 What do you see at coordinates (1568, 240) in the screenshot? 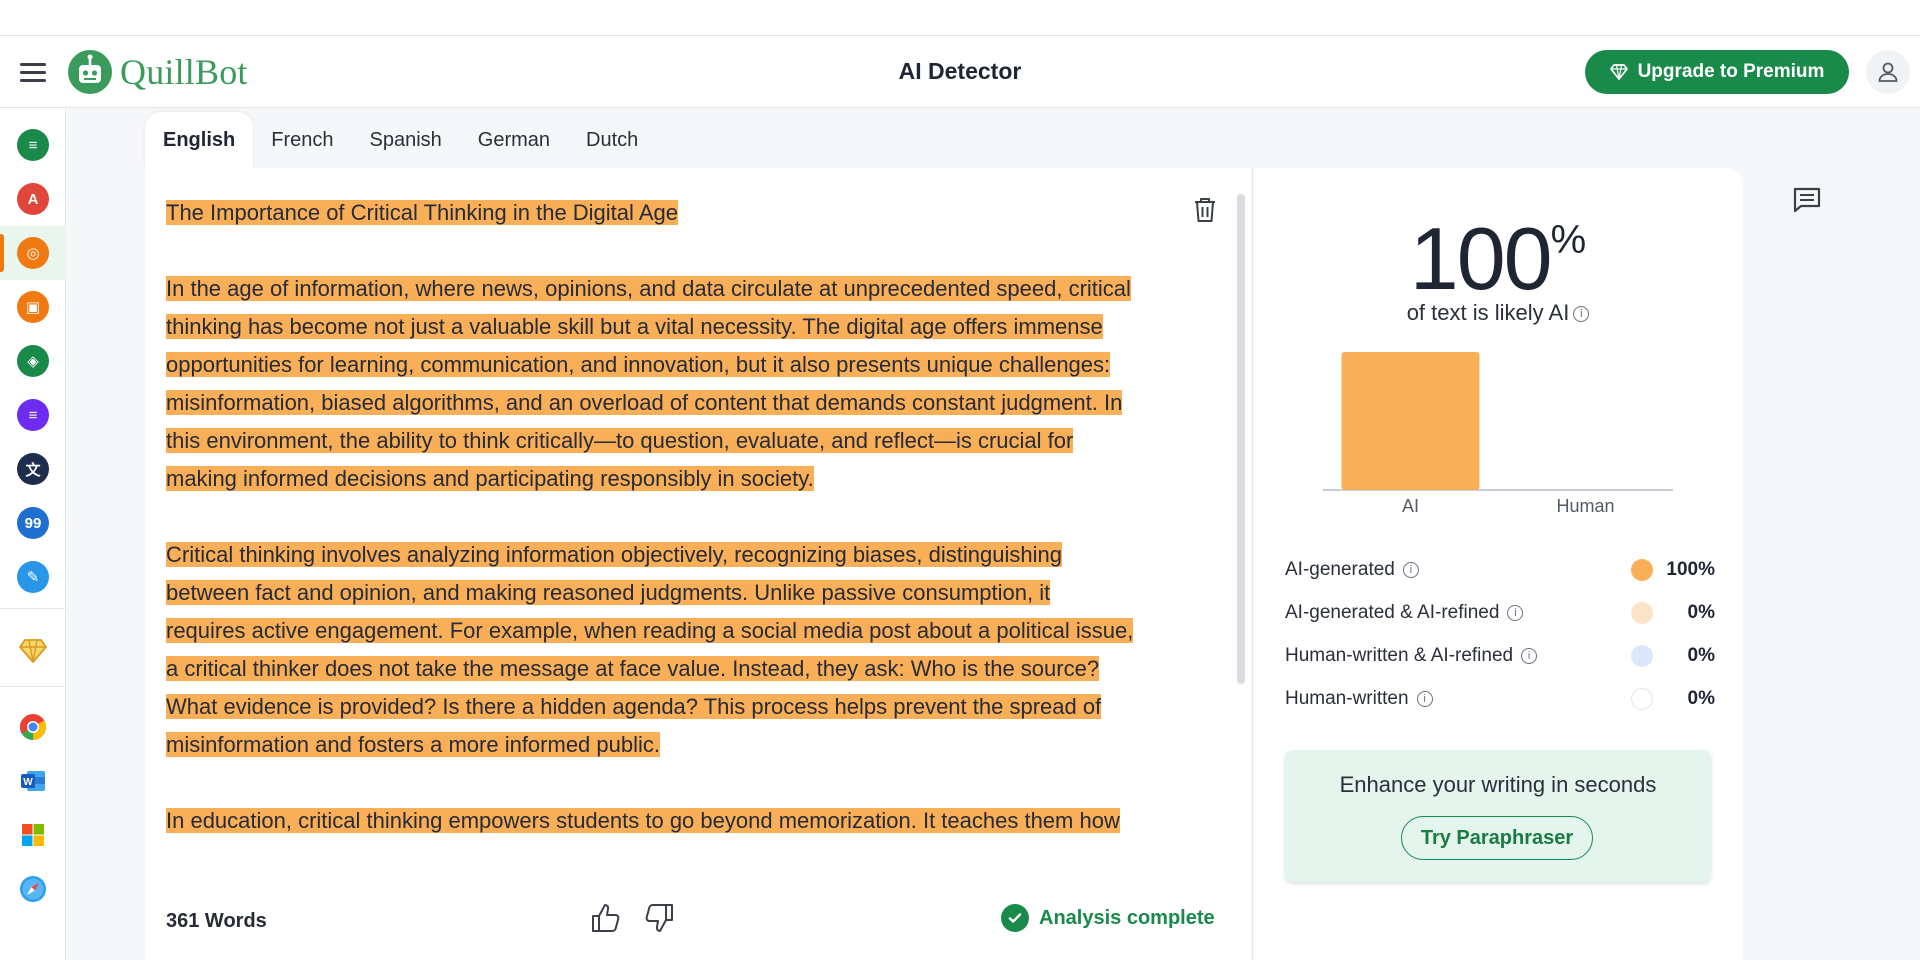
I see `ai-score-percent-sign: %` at bounding box center [1568, 240].